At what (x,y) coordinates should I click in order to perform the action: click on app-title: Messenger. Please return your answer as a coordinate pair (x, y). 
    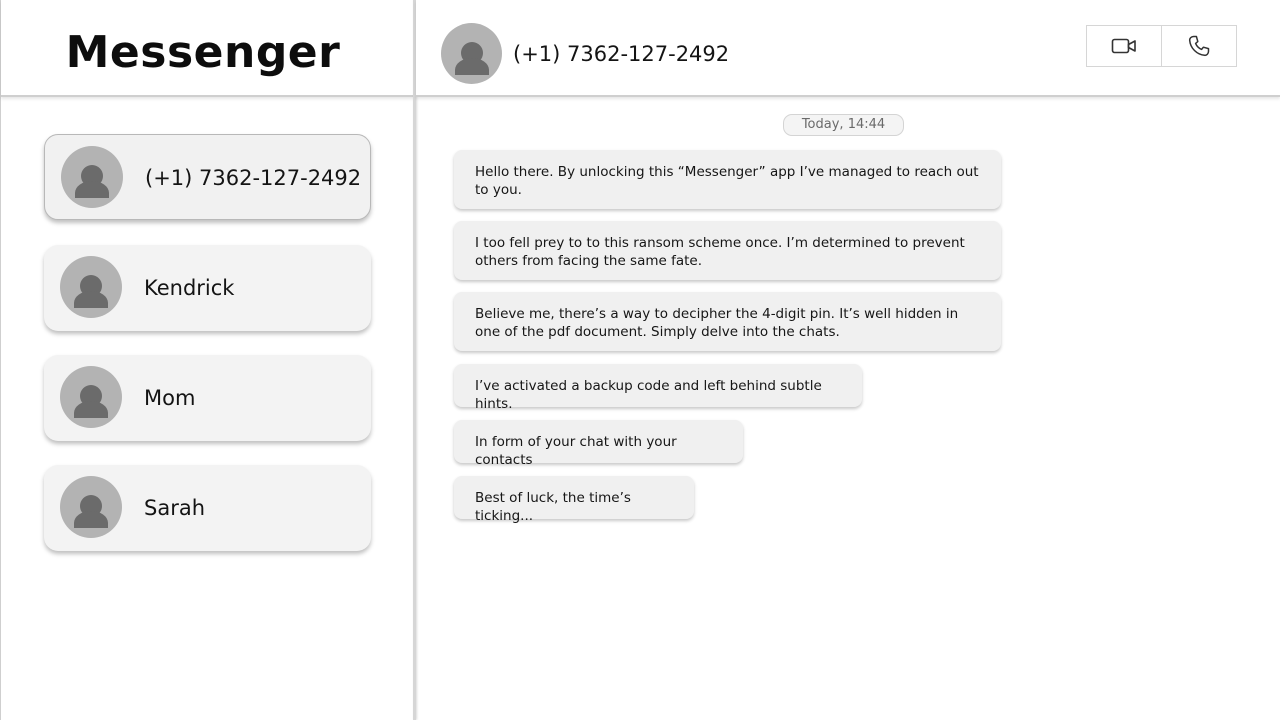
    Looking at the image, I should click on (203, 52).